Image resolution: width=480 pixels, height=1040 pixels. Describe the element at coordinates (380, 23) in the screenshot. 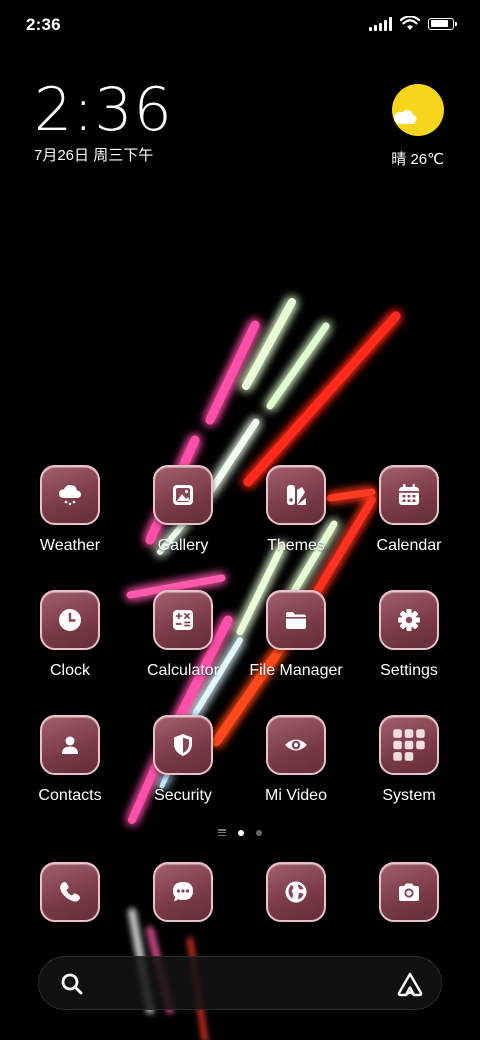

I see `signal-icon` at that location.